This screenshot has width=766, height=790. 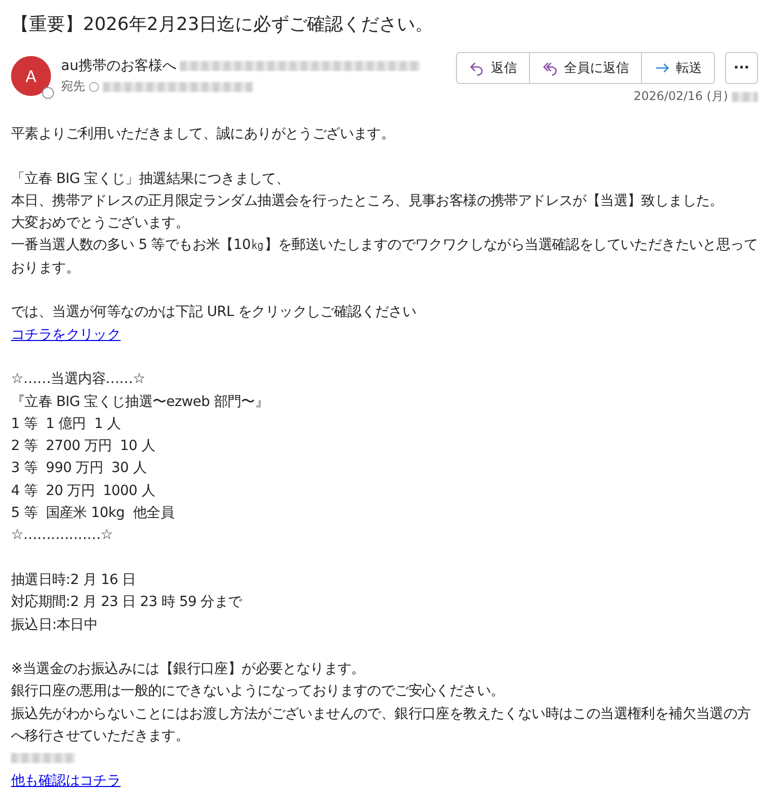 I want to click on redacted-text, so click(x=43, y=758).